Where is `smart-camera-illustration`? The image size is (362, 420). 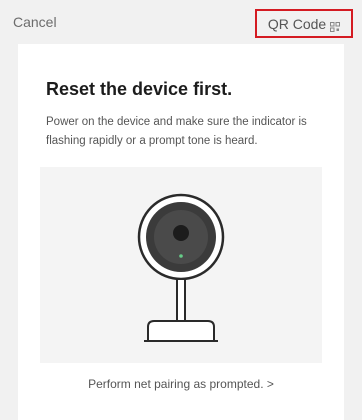
smart-camera-illustration is located at coordinates (181, 267).